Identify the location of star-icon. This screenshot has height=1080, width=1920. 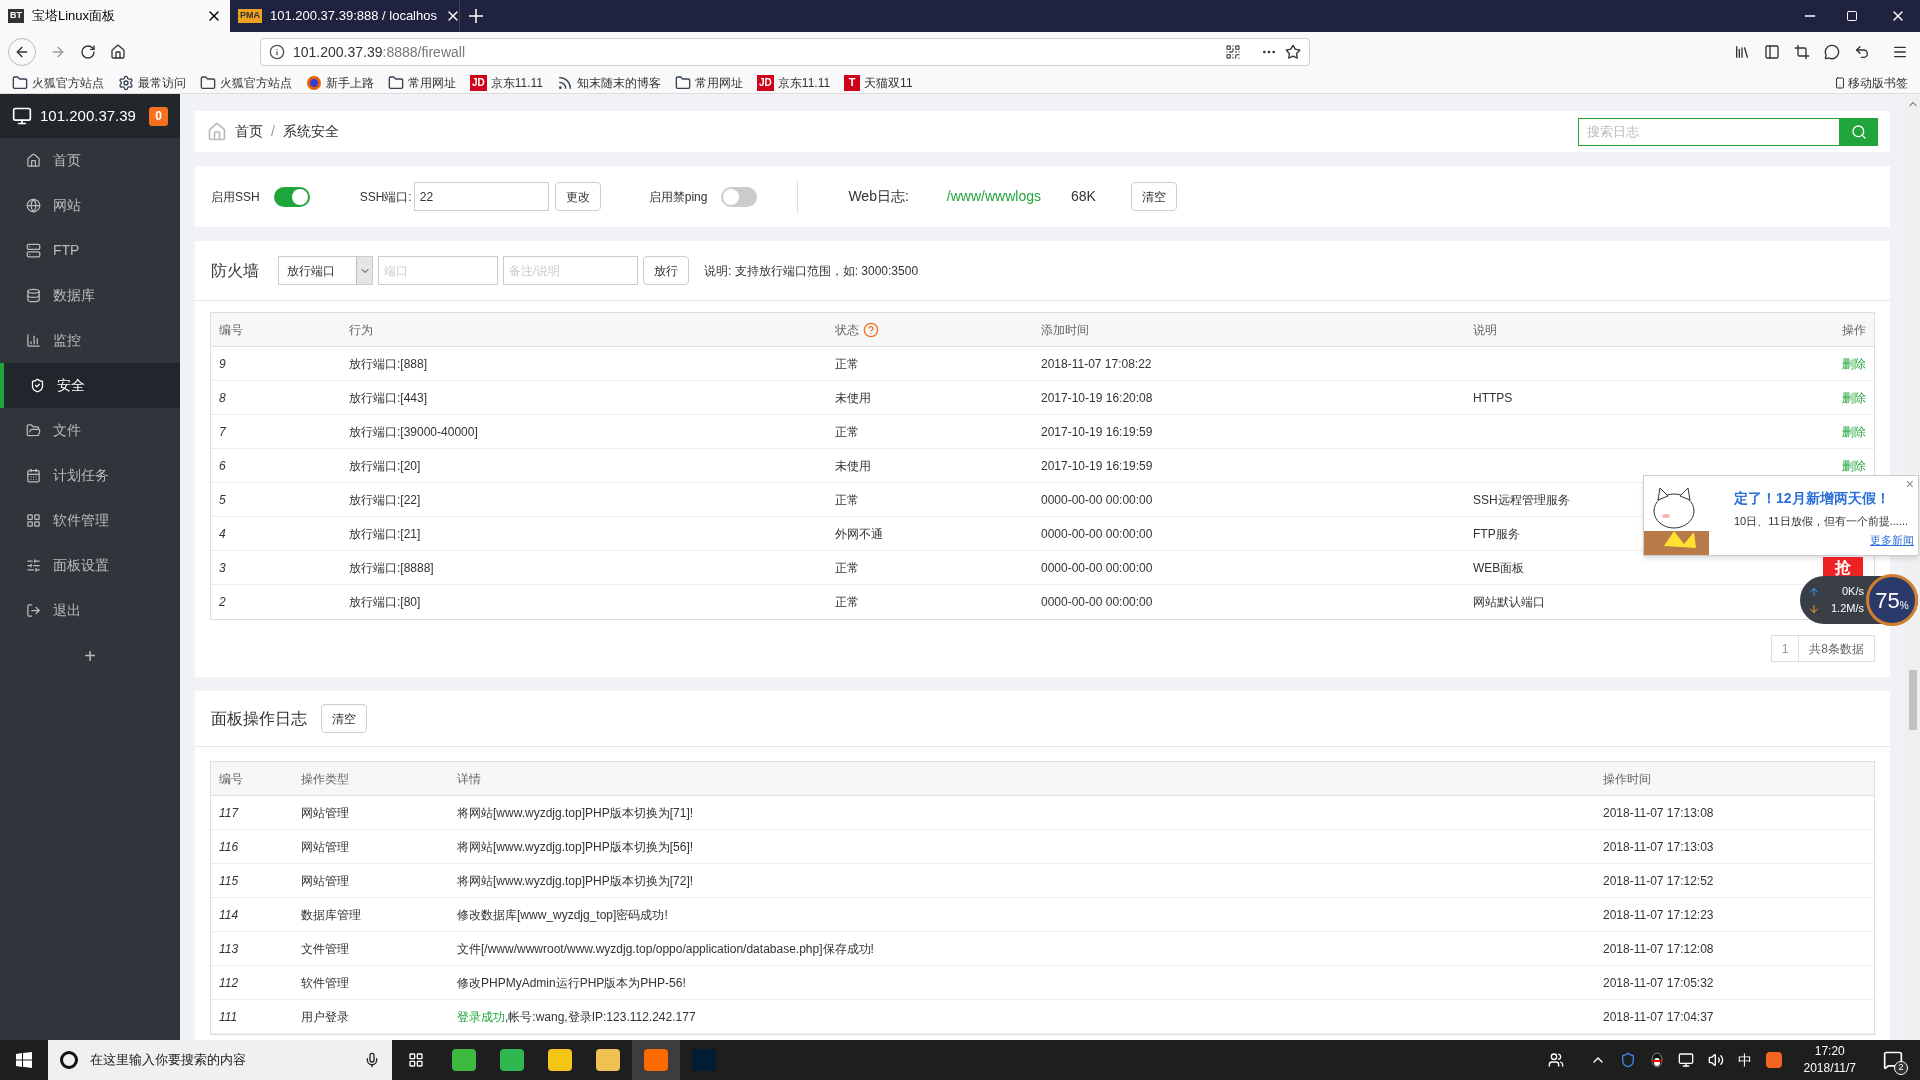
(1293, 52).